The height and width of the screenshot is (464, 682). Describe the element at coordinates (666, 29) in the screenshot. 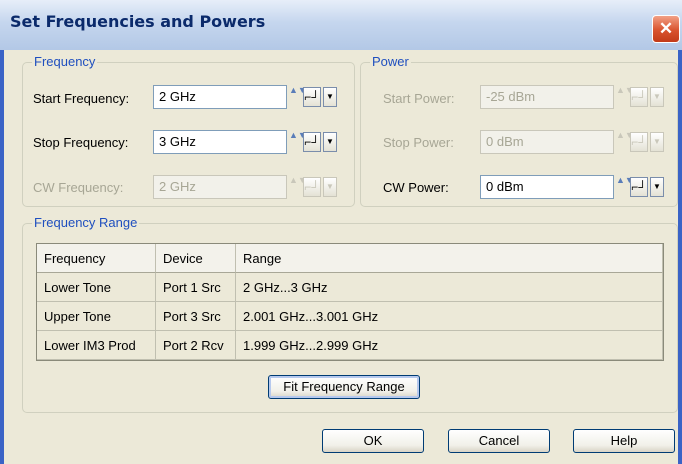

I see `close-button: ✕` at that location.